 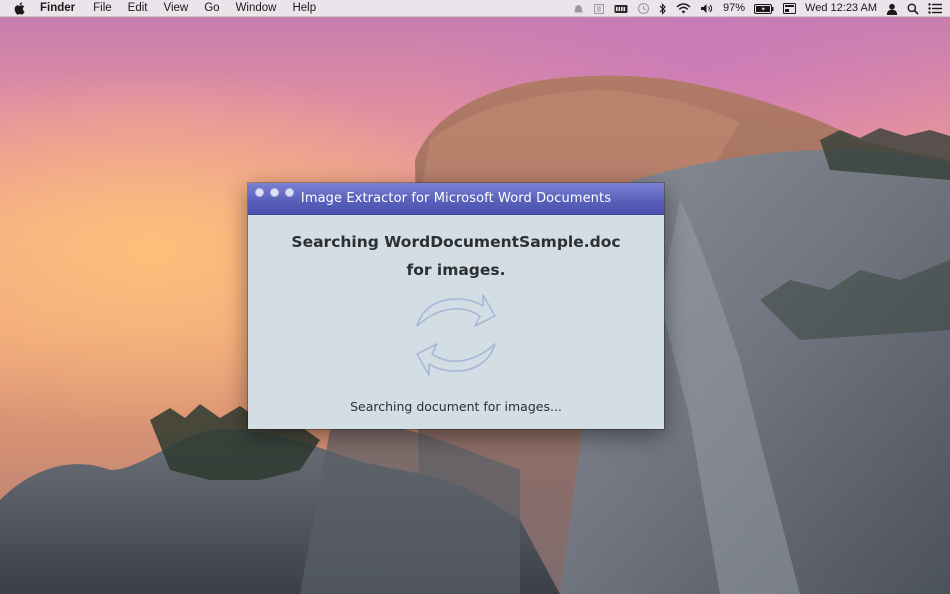 I want to click on notification-center-icon, so click(x=935, y=8).